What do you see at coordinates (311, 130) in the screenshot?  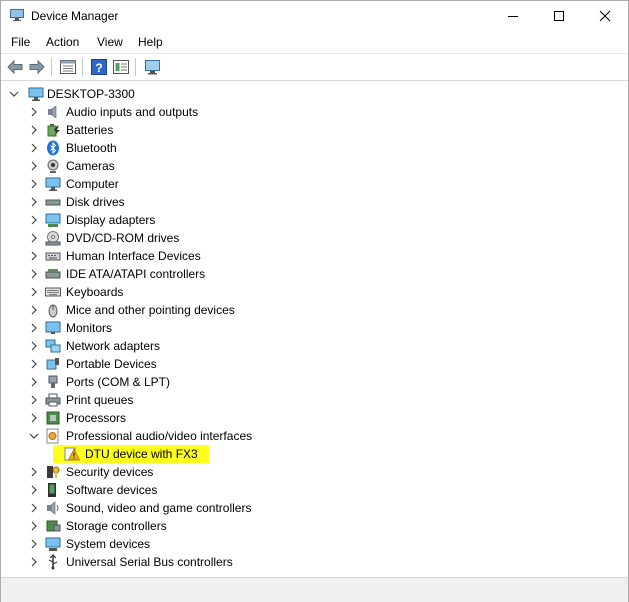 I see `tree-item-batteries: Batteries` at bounding box center [311, 130].